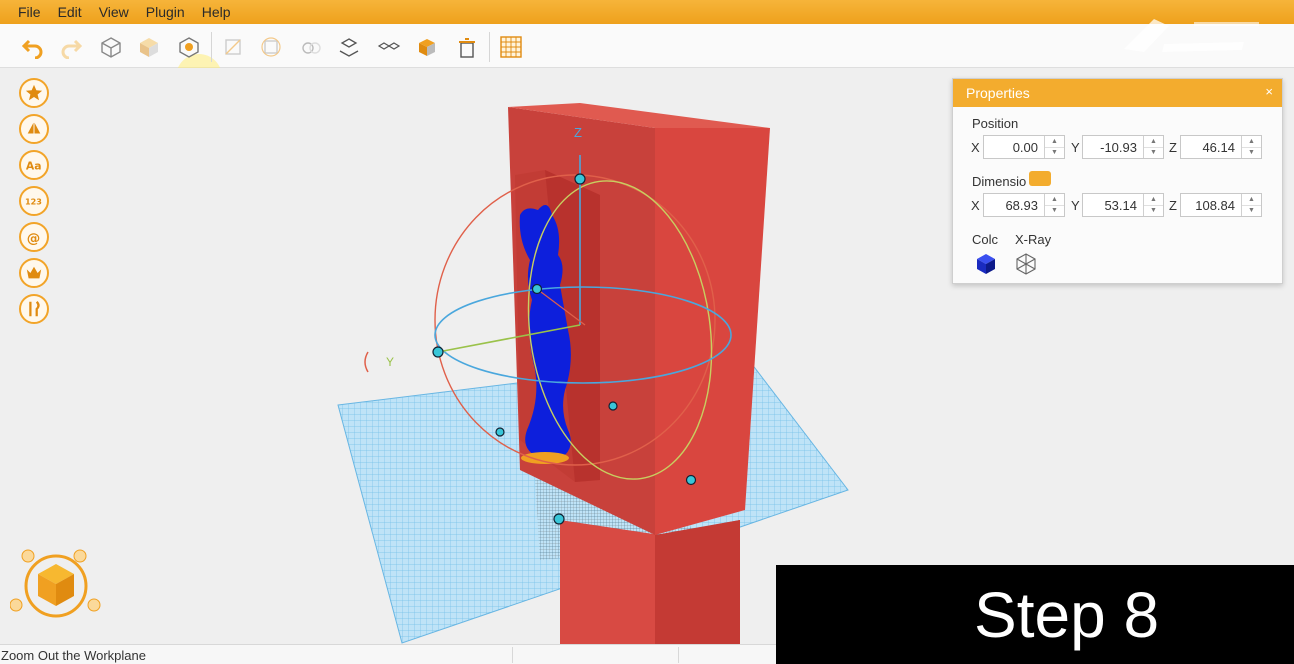  I want to click on at-icon: @, so click(34, 237).